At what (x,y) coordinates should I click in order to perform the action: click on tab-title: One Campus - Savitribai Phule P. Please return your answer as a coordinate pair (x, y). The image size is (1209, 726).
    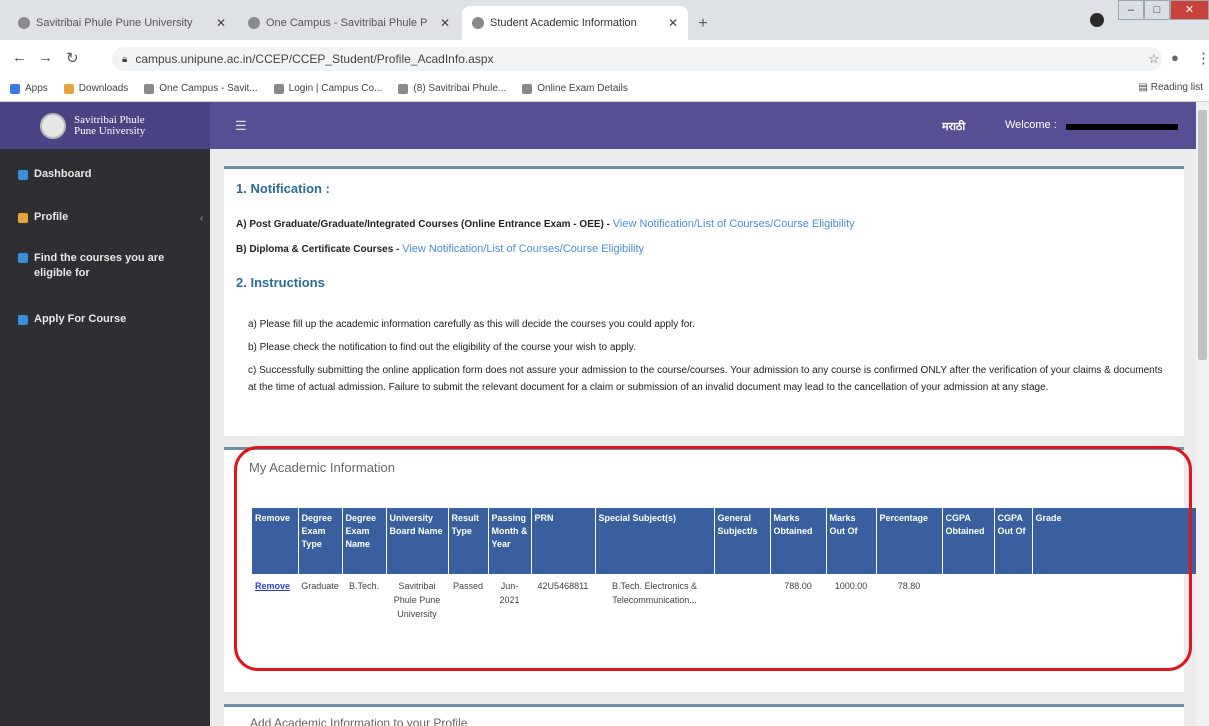
    Looking at the image, I should click on (347, 23).